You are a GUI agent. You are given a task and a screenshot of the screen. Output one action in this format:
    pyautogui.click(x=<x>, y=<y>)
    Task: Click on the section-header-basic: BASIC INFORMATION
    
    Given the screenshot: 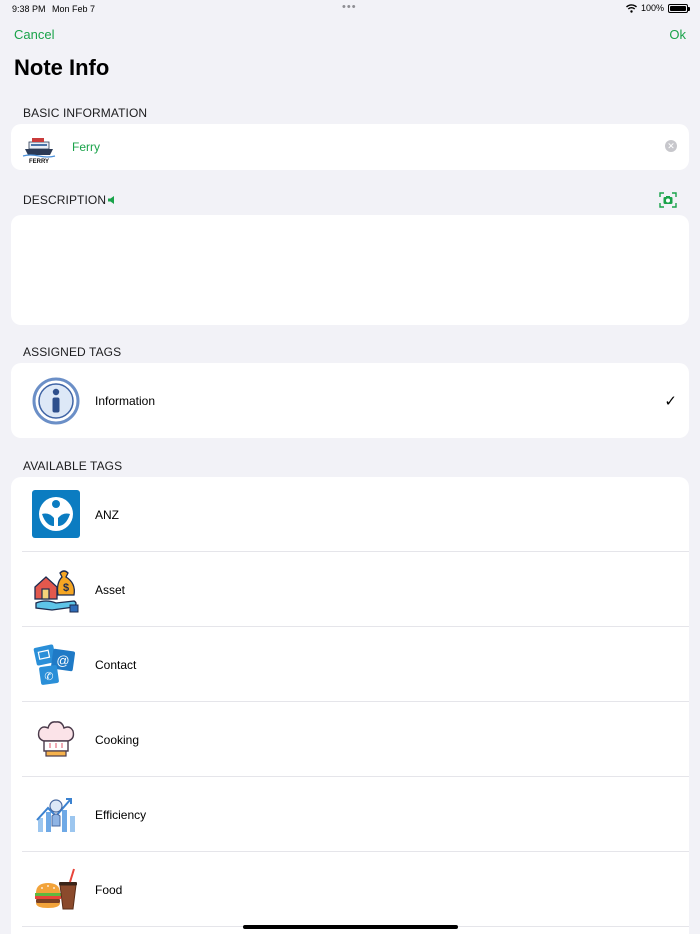 What is the action you would take?
    pyautogui.click(x=85, y=113)
    